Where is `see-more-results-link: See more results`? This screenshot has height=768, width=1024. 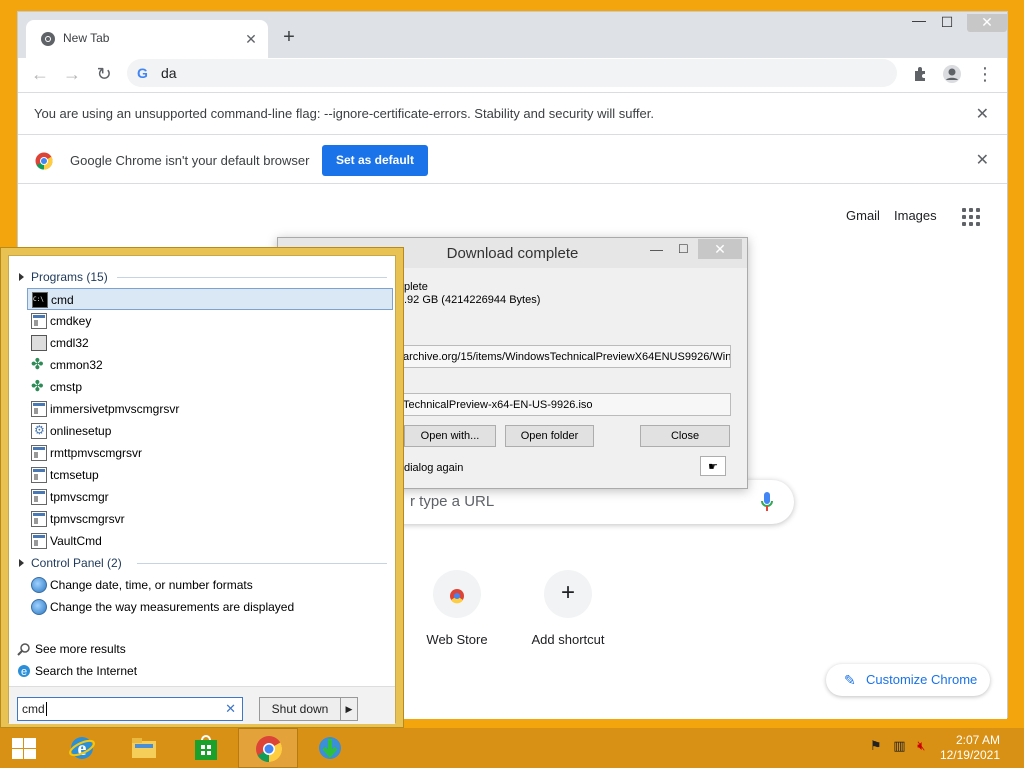
see-more-results-link: See more results is located at coordinates (71, 649).